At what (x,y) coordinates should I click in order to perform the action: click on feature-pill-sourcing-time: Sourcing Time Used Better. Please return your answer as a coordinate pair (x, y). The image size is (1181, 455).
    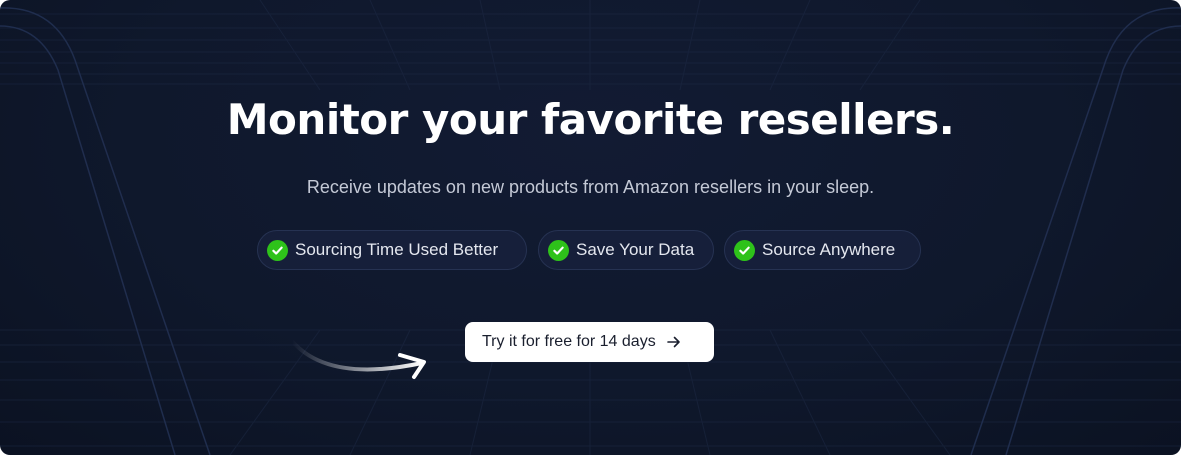
    Looking at the image, I should click on (392, 250).